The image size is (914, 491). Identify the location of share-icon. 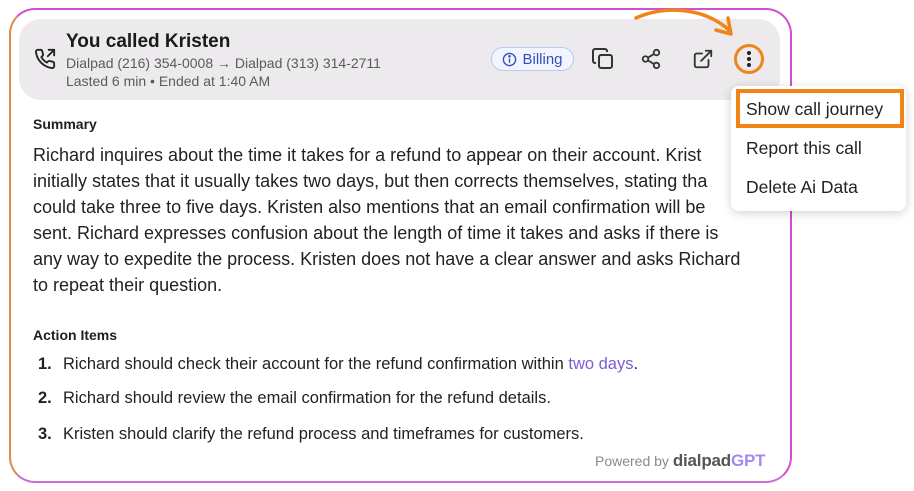
(651, 59).